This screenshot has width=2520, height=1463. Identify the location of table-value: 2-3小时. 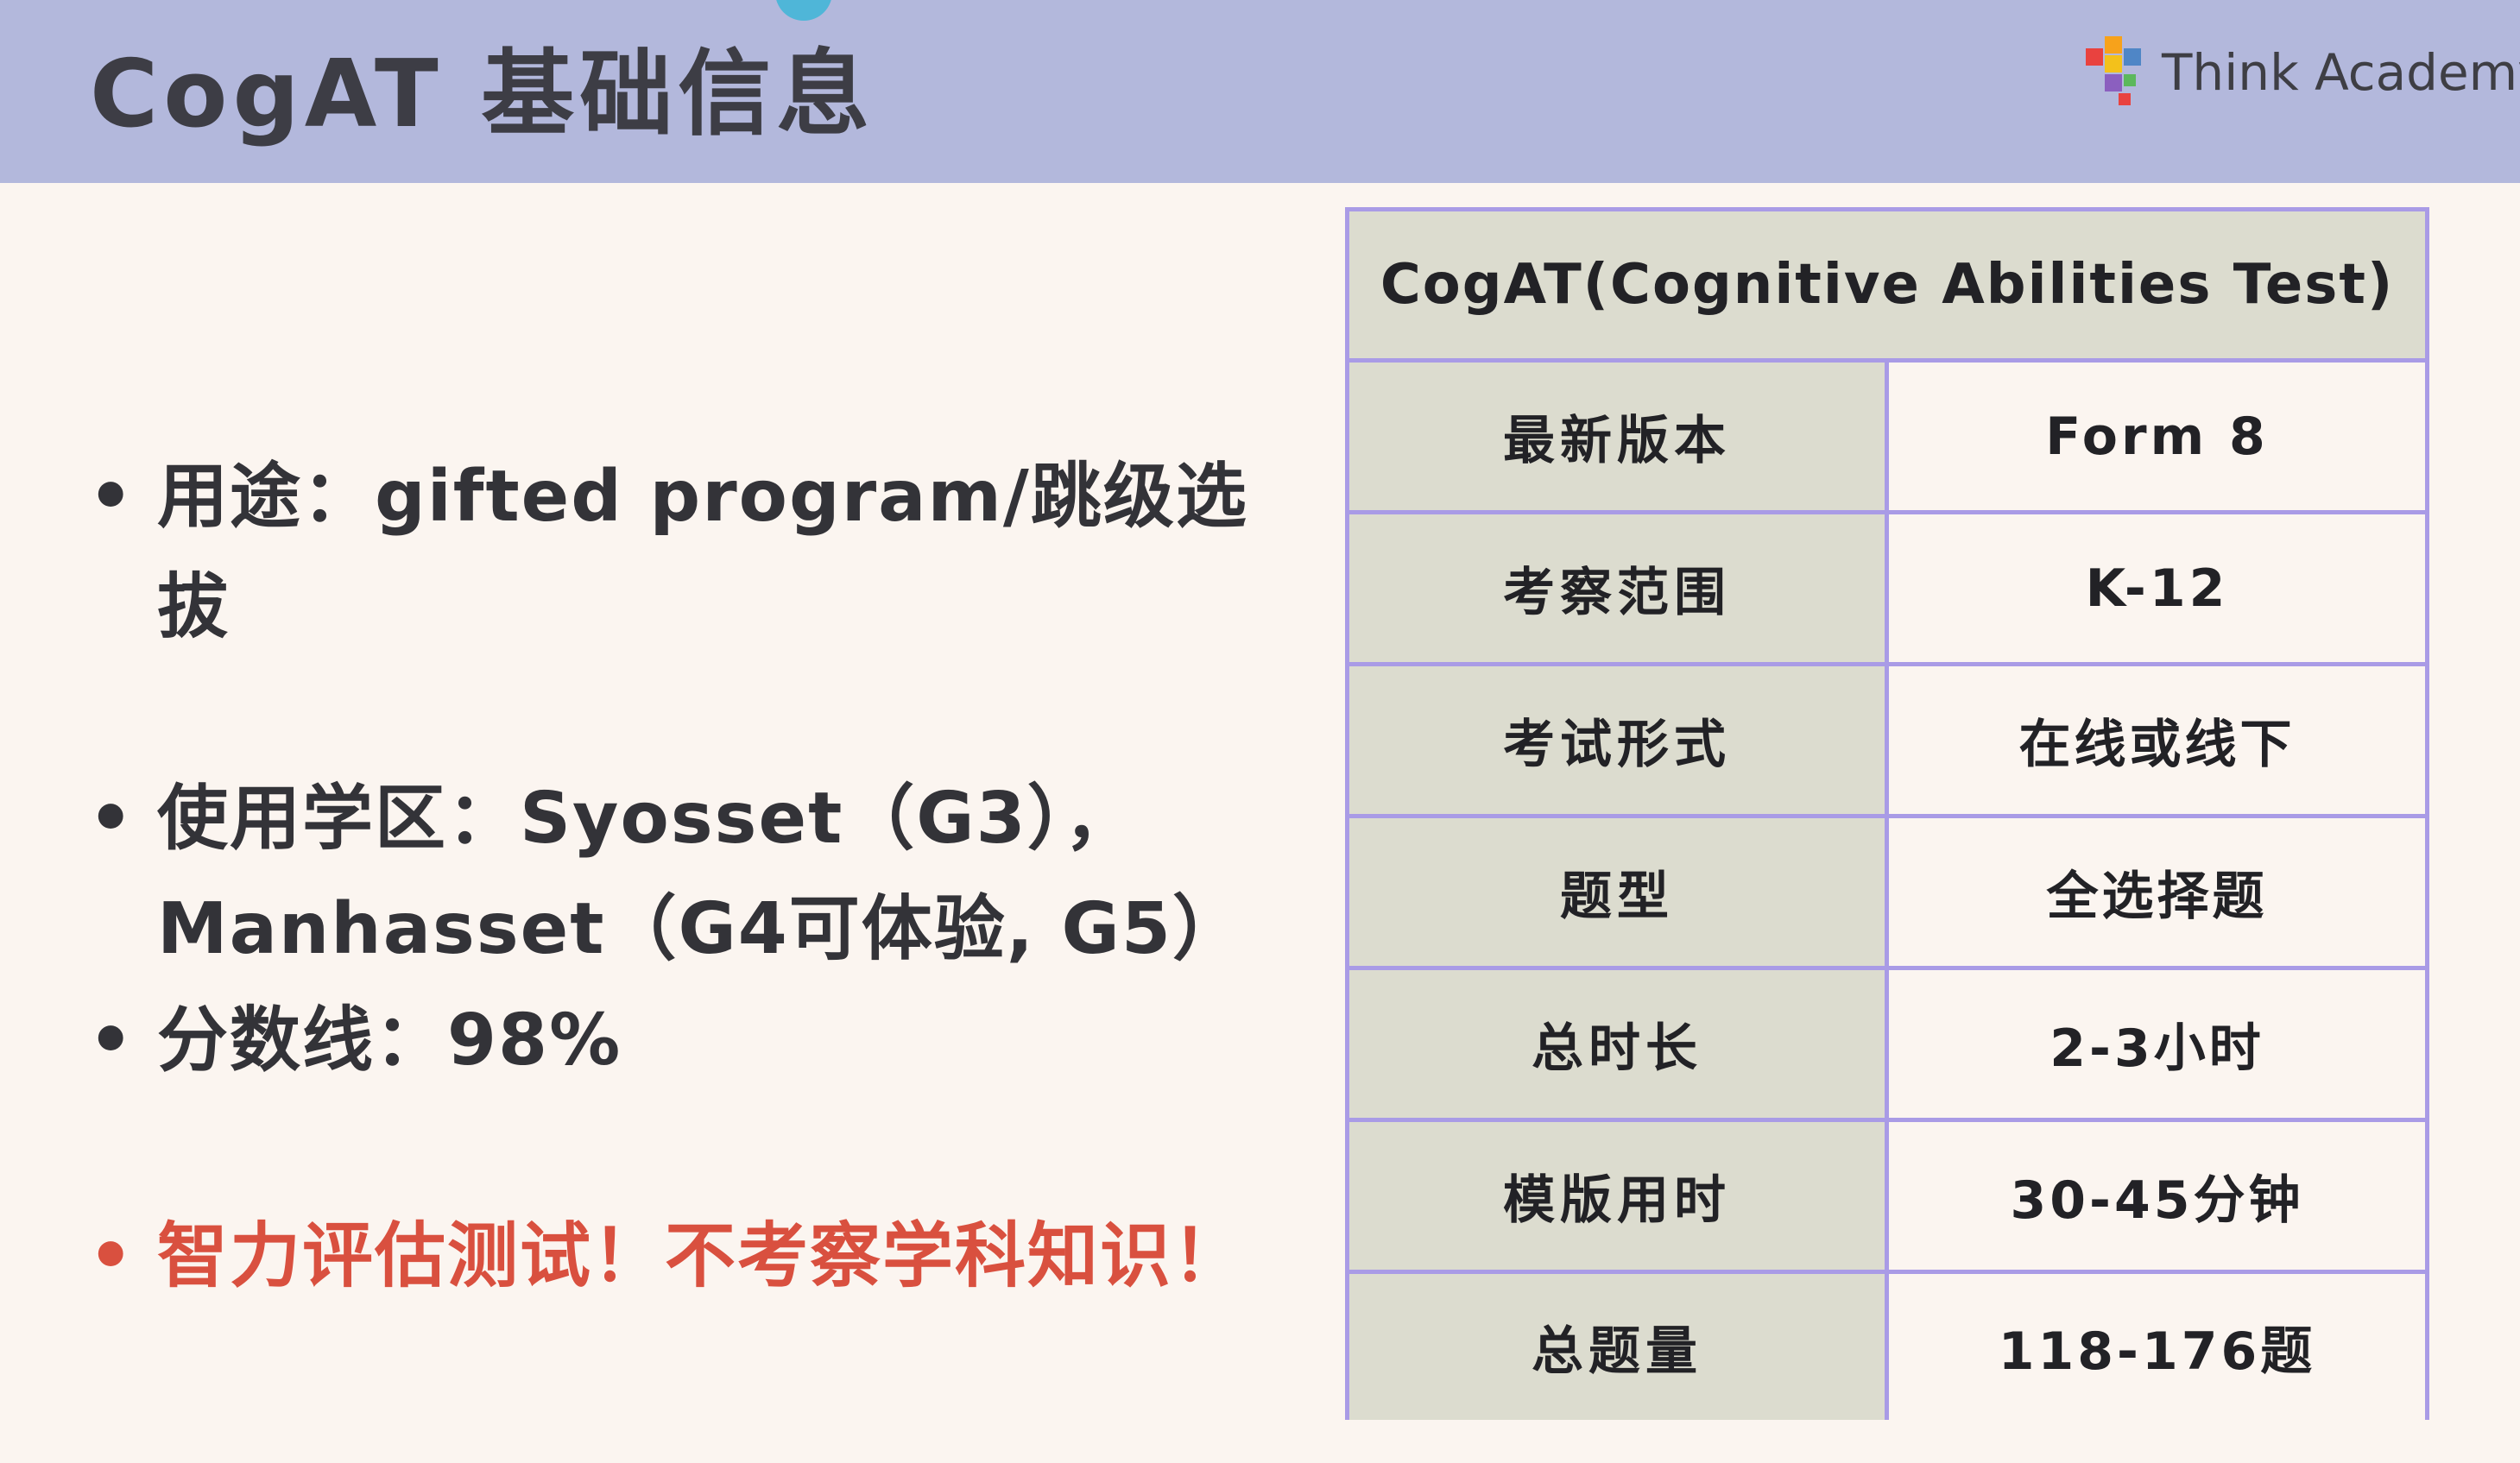
(2157, 1044).